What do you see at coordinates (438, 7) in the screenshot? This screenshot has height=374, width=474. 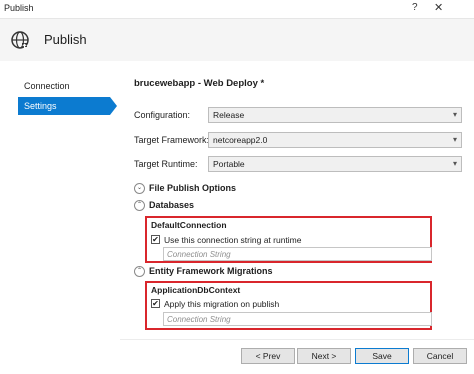 I see `close-icon: ✕` at bounding box center [438, 7].